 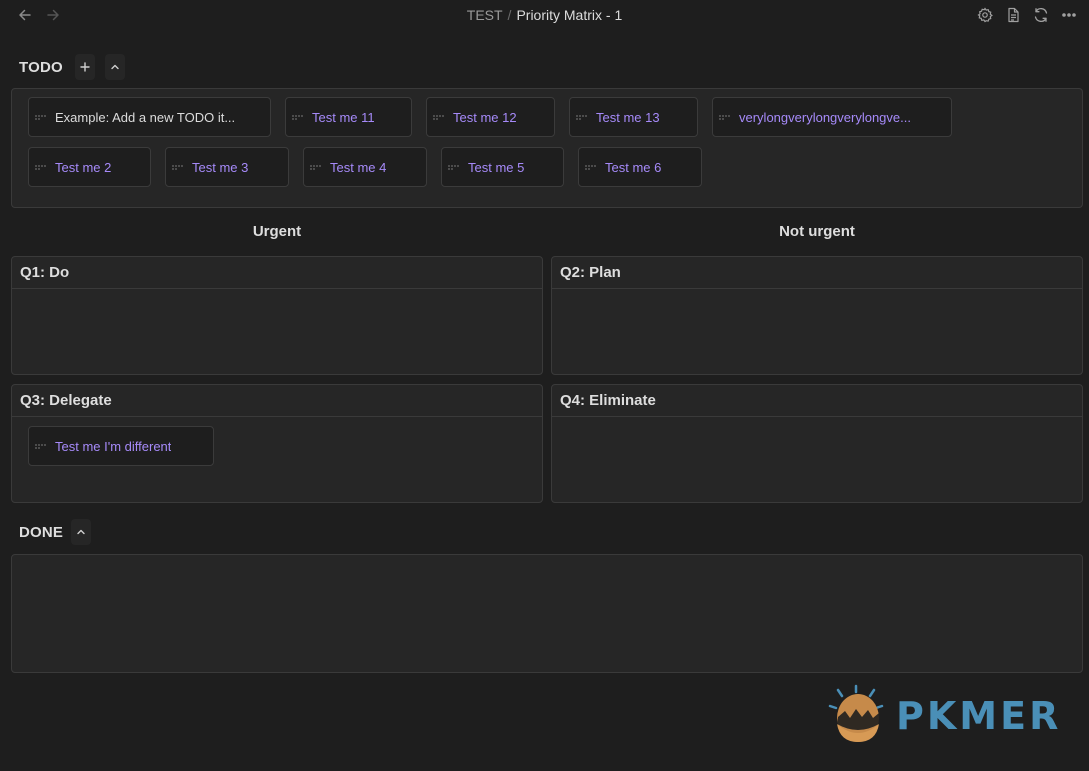 I want to click on todo-card-label: Test me 13, so click(x=628, y=117).